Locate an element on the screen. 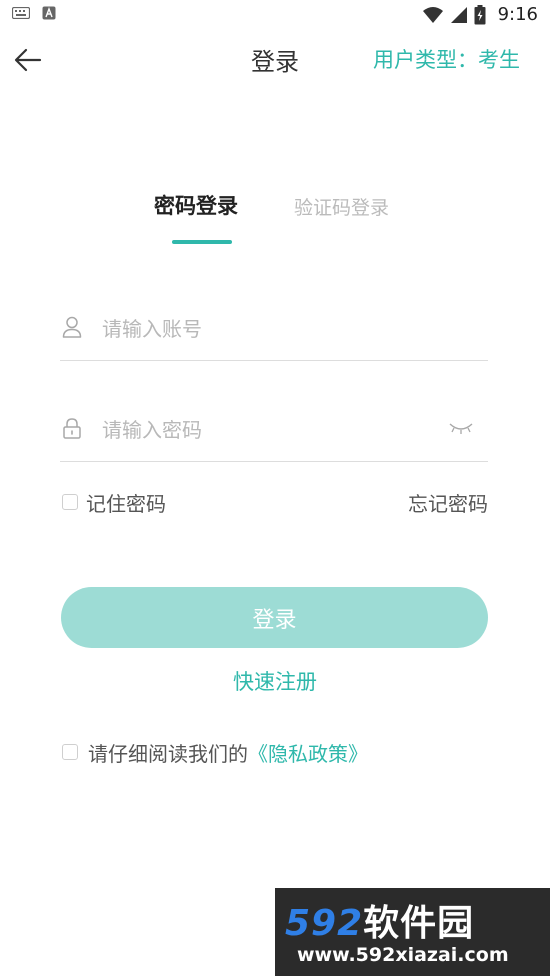 This screenshot has width=550, height=976. status-left is located at coordinates (34, 13).